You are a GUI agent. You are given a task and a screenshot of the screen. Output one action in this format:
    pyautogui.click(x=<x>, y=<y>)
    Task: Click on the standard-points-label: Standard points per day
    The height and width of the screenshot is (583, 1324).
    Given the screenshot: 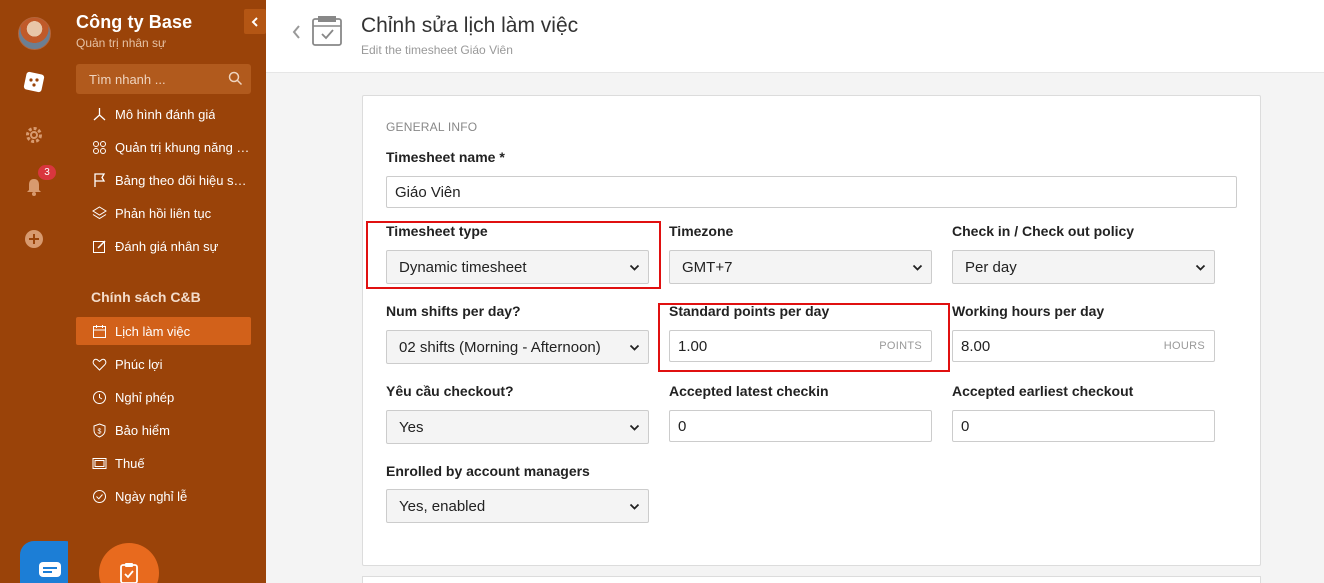 What is the action you would take?
    pyautogui.click(x=749, y=311)
    